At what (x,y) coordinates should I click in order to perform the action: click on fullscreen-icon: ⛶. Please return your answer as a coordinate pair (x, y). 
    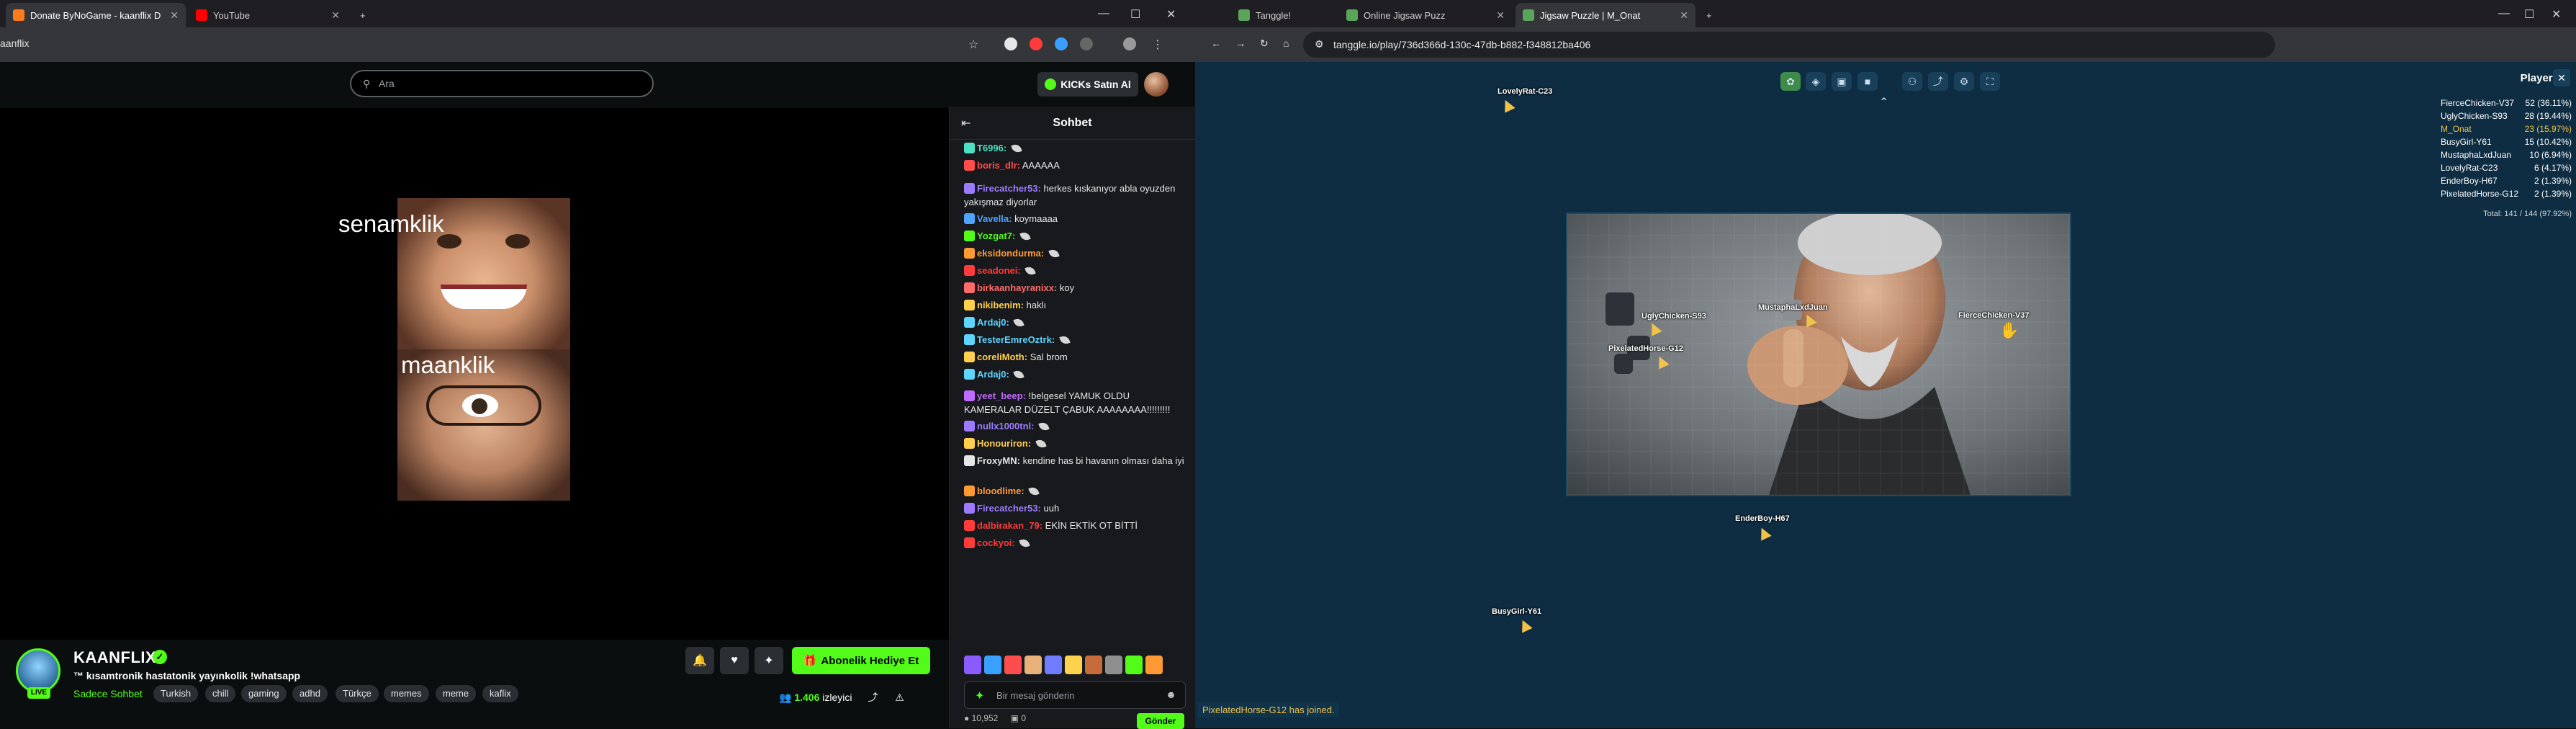
    Looking at the image, I should click on (1990, 81).